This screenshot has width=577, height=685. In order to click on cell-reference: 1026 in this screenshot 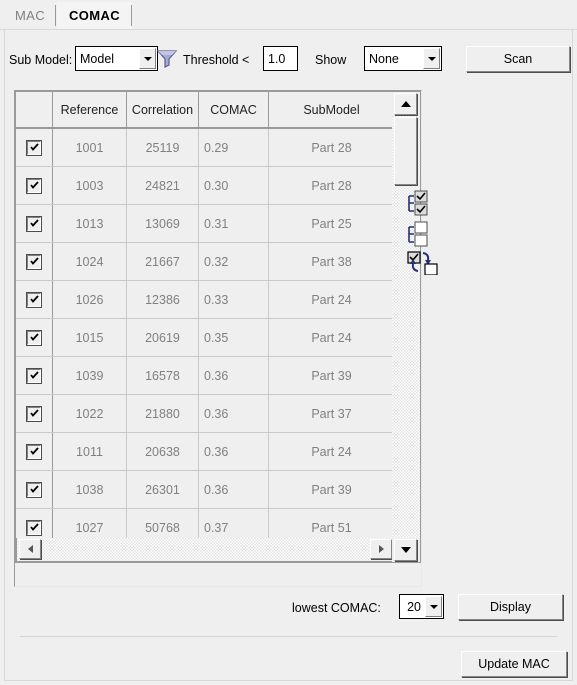, I will do `click(90, 299)`.